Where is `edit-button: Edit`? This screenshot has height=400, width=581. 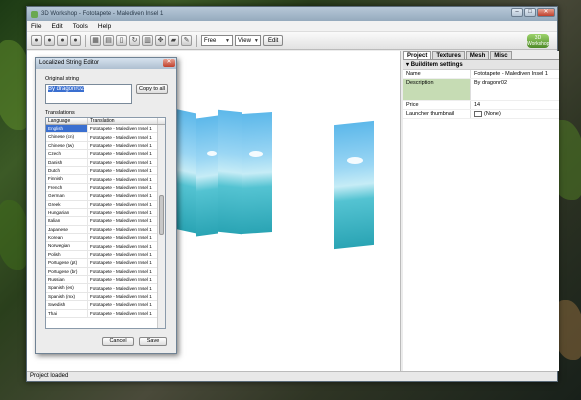 edit-button: Edit is located at coordinates (273, 40).